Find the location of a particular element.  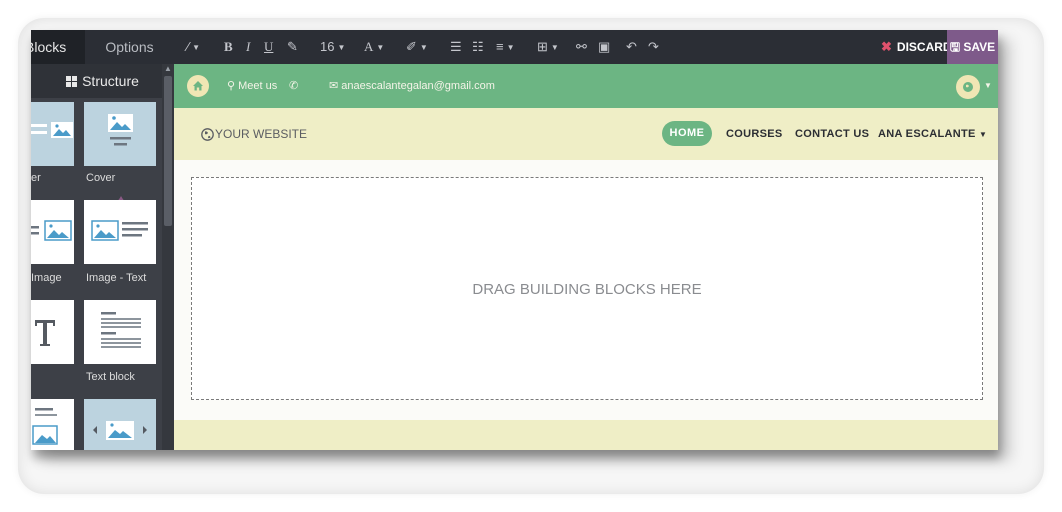

scroll-up-arrow-icon: ▲ is located at coordinates (168, 69).